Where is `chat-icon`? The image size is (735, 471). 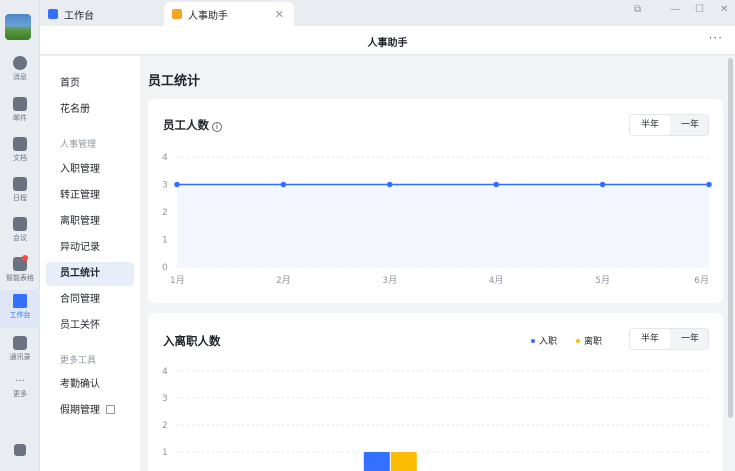
chat-icon is located at coordinates (20, 63).